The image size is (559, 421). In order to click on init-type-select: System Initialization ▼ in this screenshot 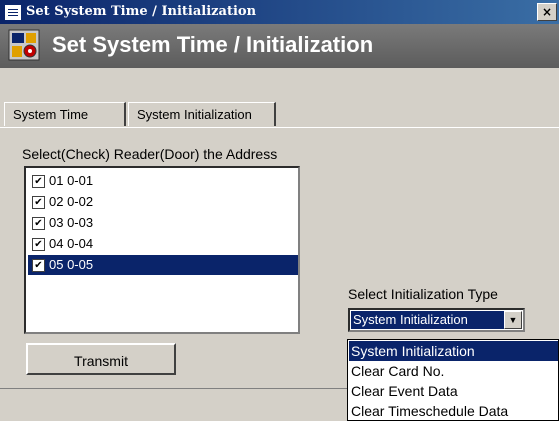, I will do `click(436, 320)`.